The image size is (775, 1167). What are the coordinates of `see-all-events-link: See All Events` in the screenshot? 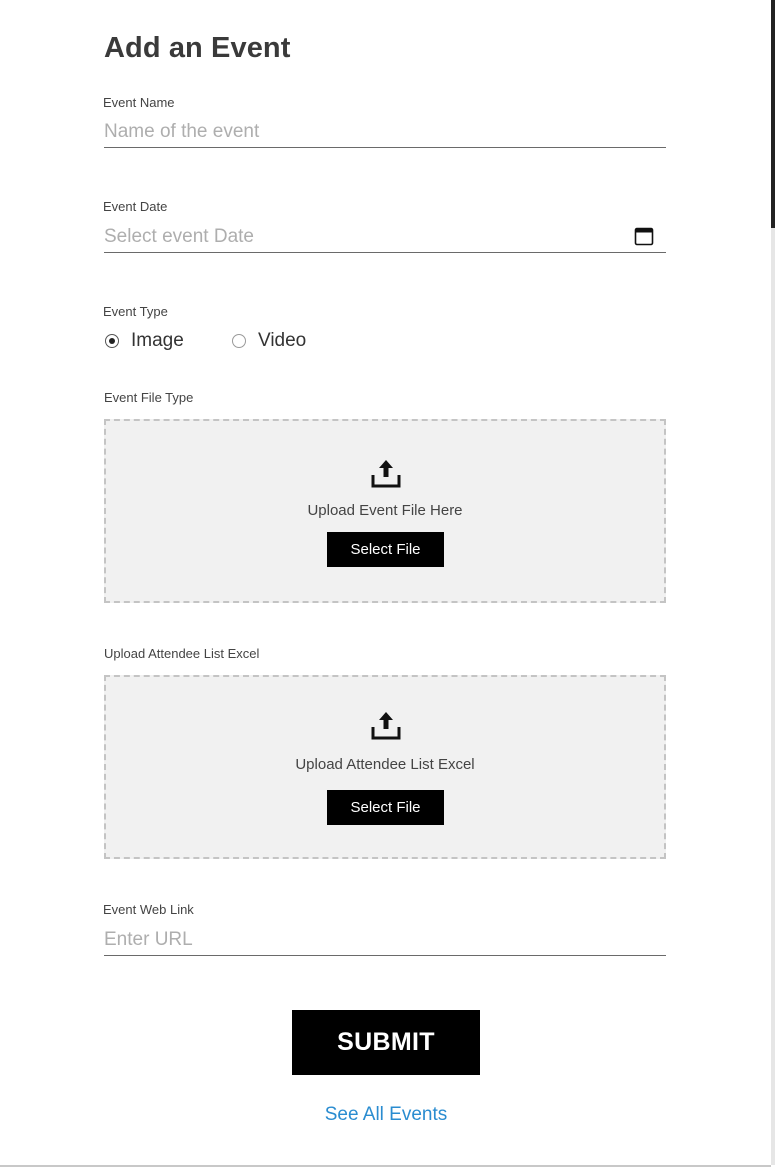 It's located at (386, 1115).